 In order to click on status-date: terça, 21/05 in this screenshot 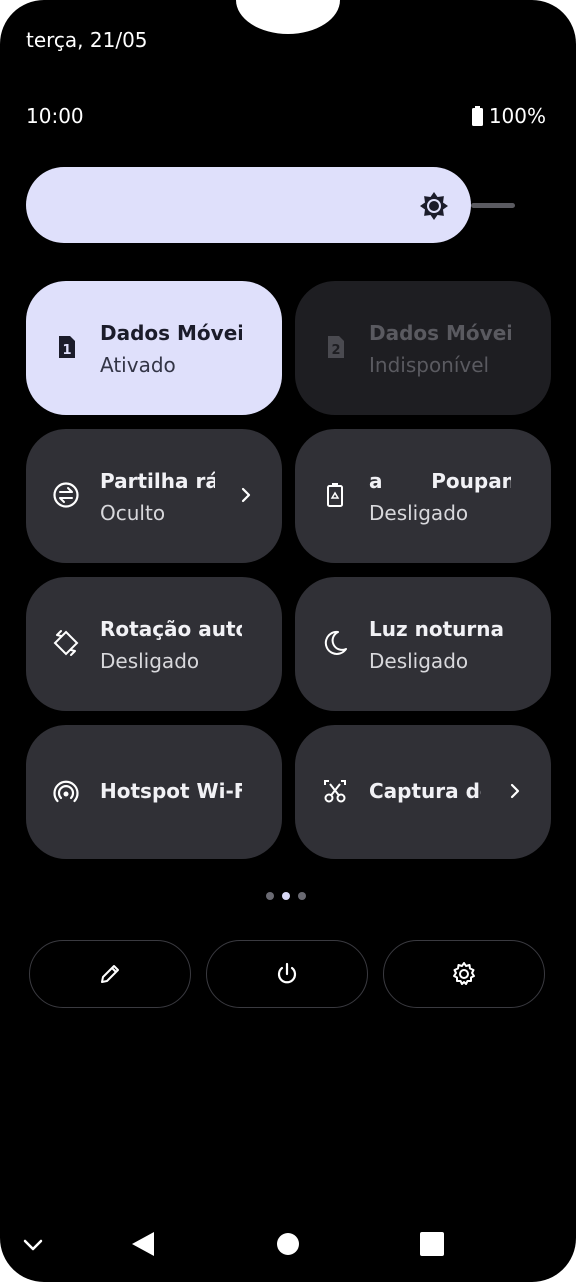, I will do `click(87, 40)`.